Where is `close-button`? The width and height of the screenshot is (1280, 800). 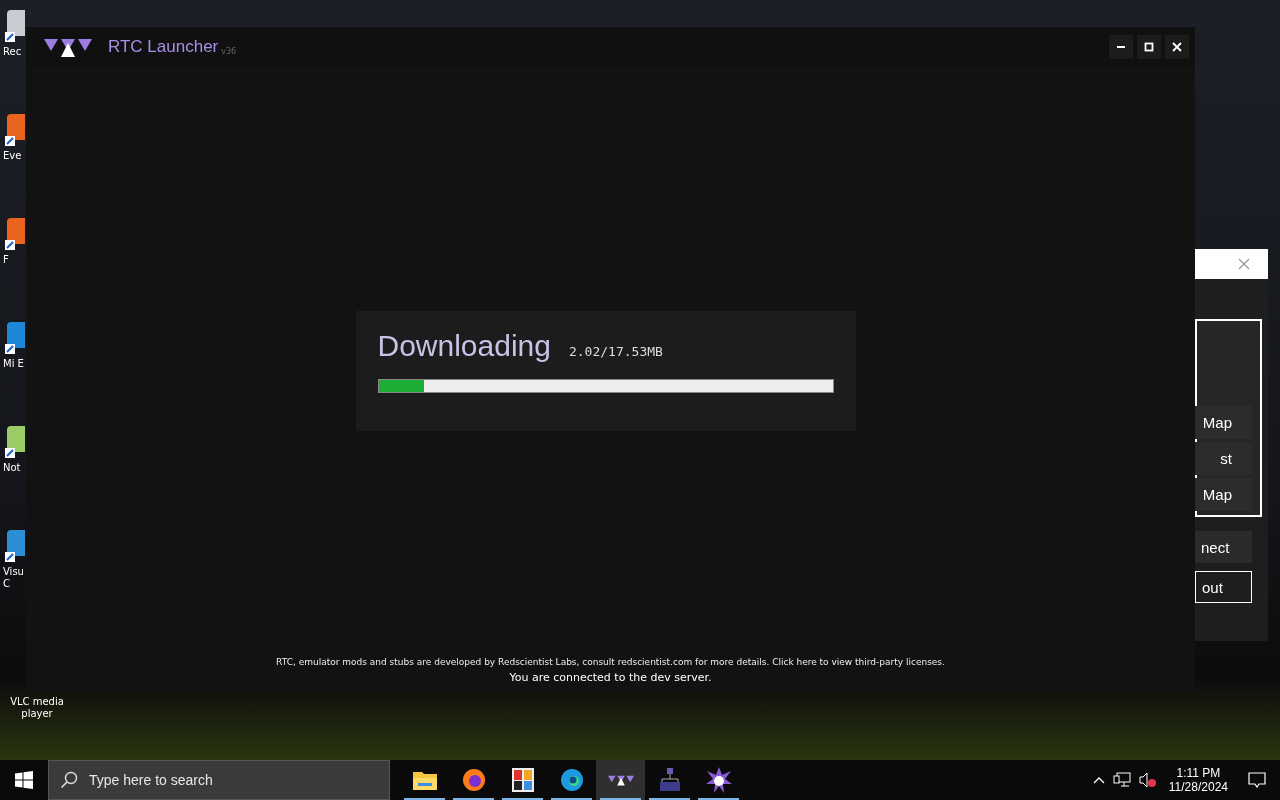
close-button is located at coordinates (1177, 47).